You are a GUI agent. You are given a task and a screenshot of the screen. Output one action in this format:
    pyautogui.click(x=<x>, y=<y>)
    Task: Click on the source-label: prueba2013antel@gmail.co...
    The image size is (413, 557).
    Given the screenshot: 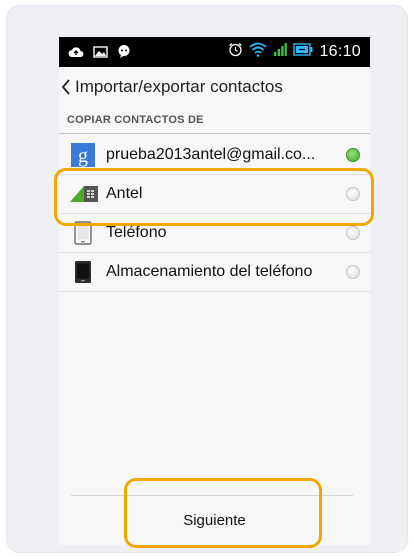 What is the action you would take?
    pyautogui.click(x=211, y=154)
    